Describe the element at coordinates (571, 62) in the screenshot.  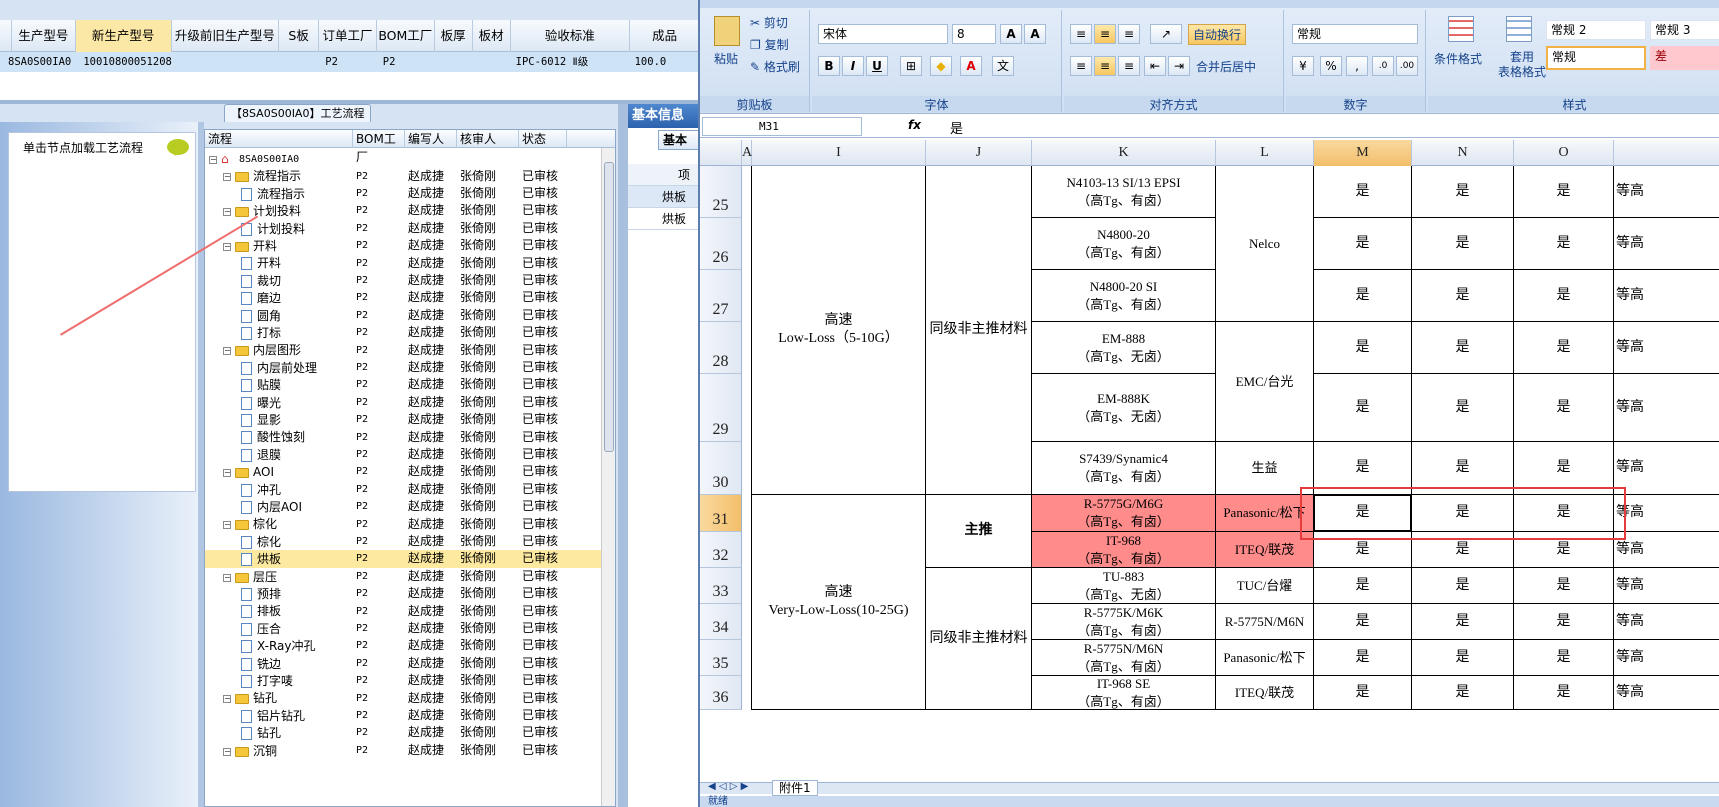
I see `grid-cell: IPC-6012 Ⅱ级` at that location.